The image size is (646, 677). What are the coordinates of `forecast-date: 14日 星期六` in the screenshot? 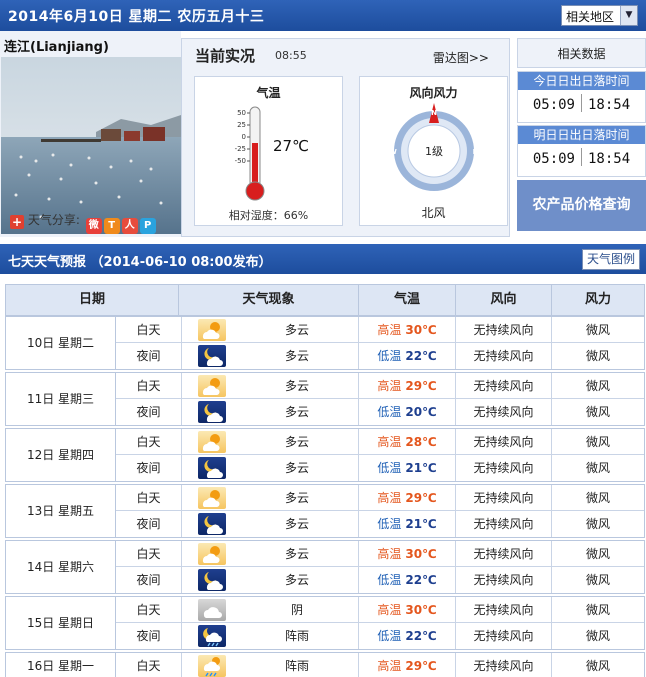 It's located at (61, 567).